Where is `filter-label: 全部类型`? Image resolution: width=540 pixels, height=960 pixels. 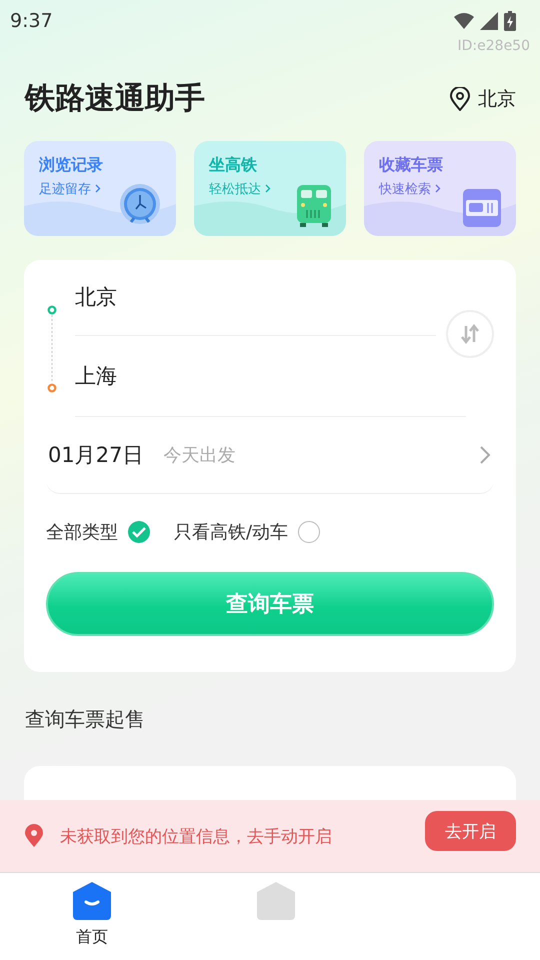
filter-label: 全部类型 is located at coordinates (82, 532).